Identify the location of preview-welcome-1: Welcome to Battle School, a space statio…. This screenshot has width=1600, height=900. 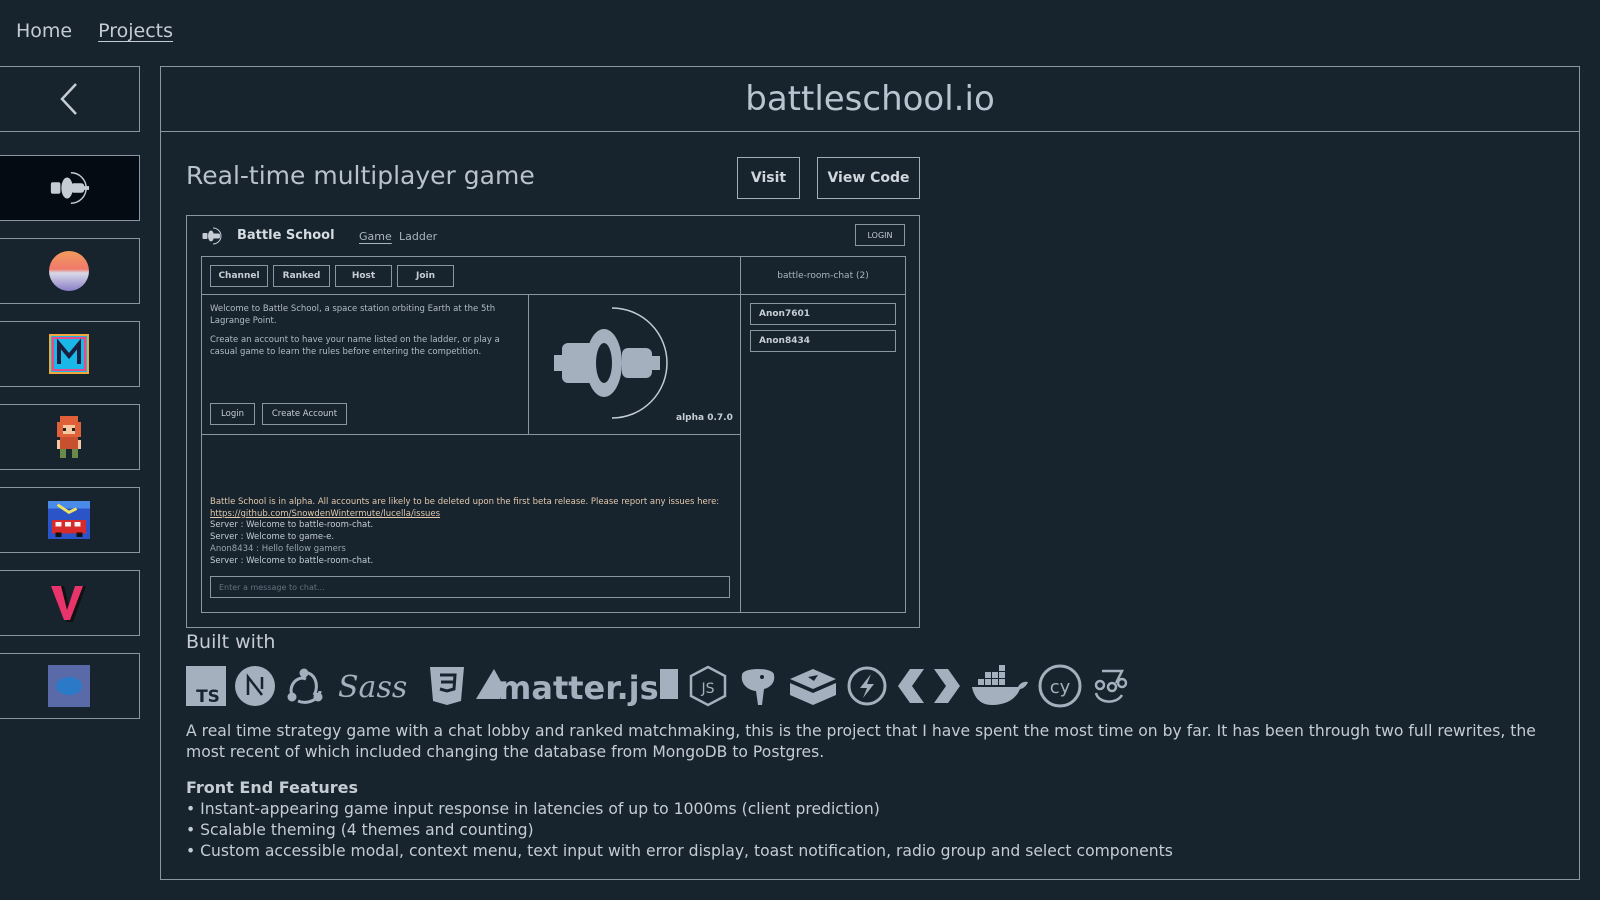
(353, 315).